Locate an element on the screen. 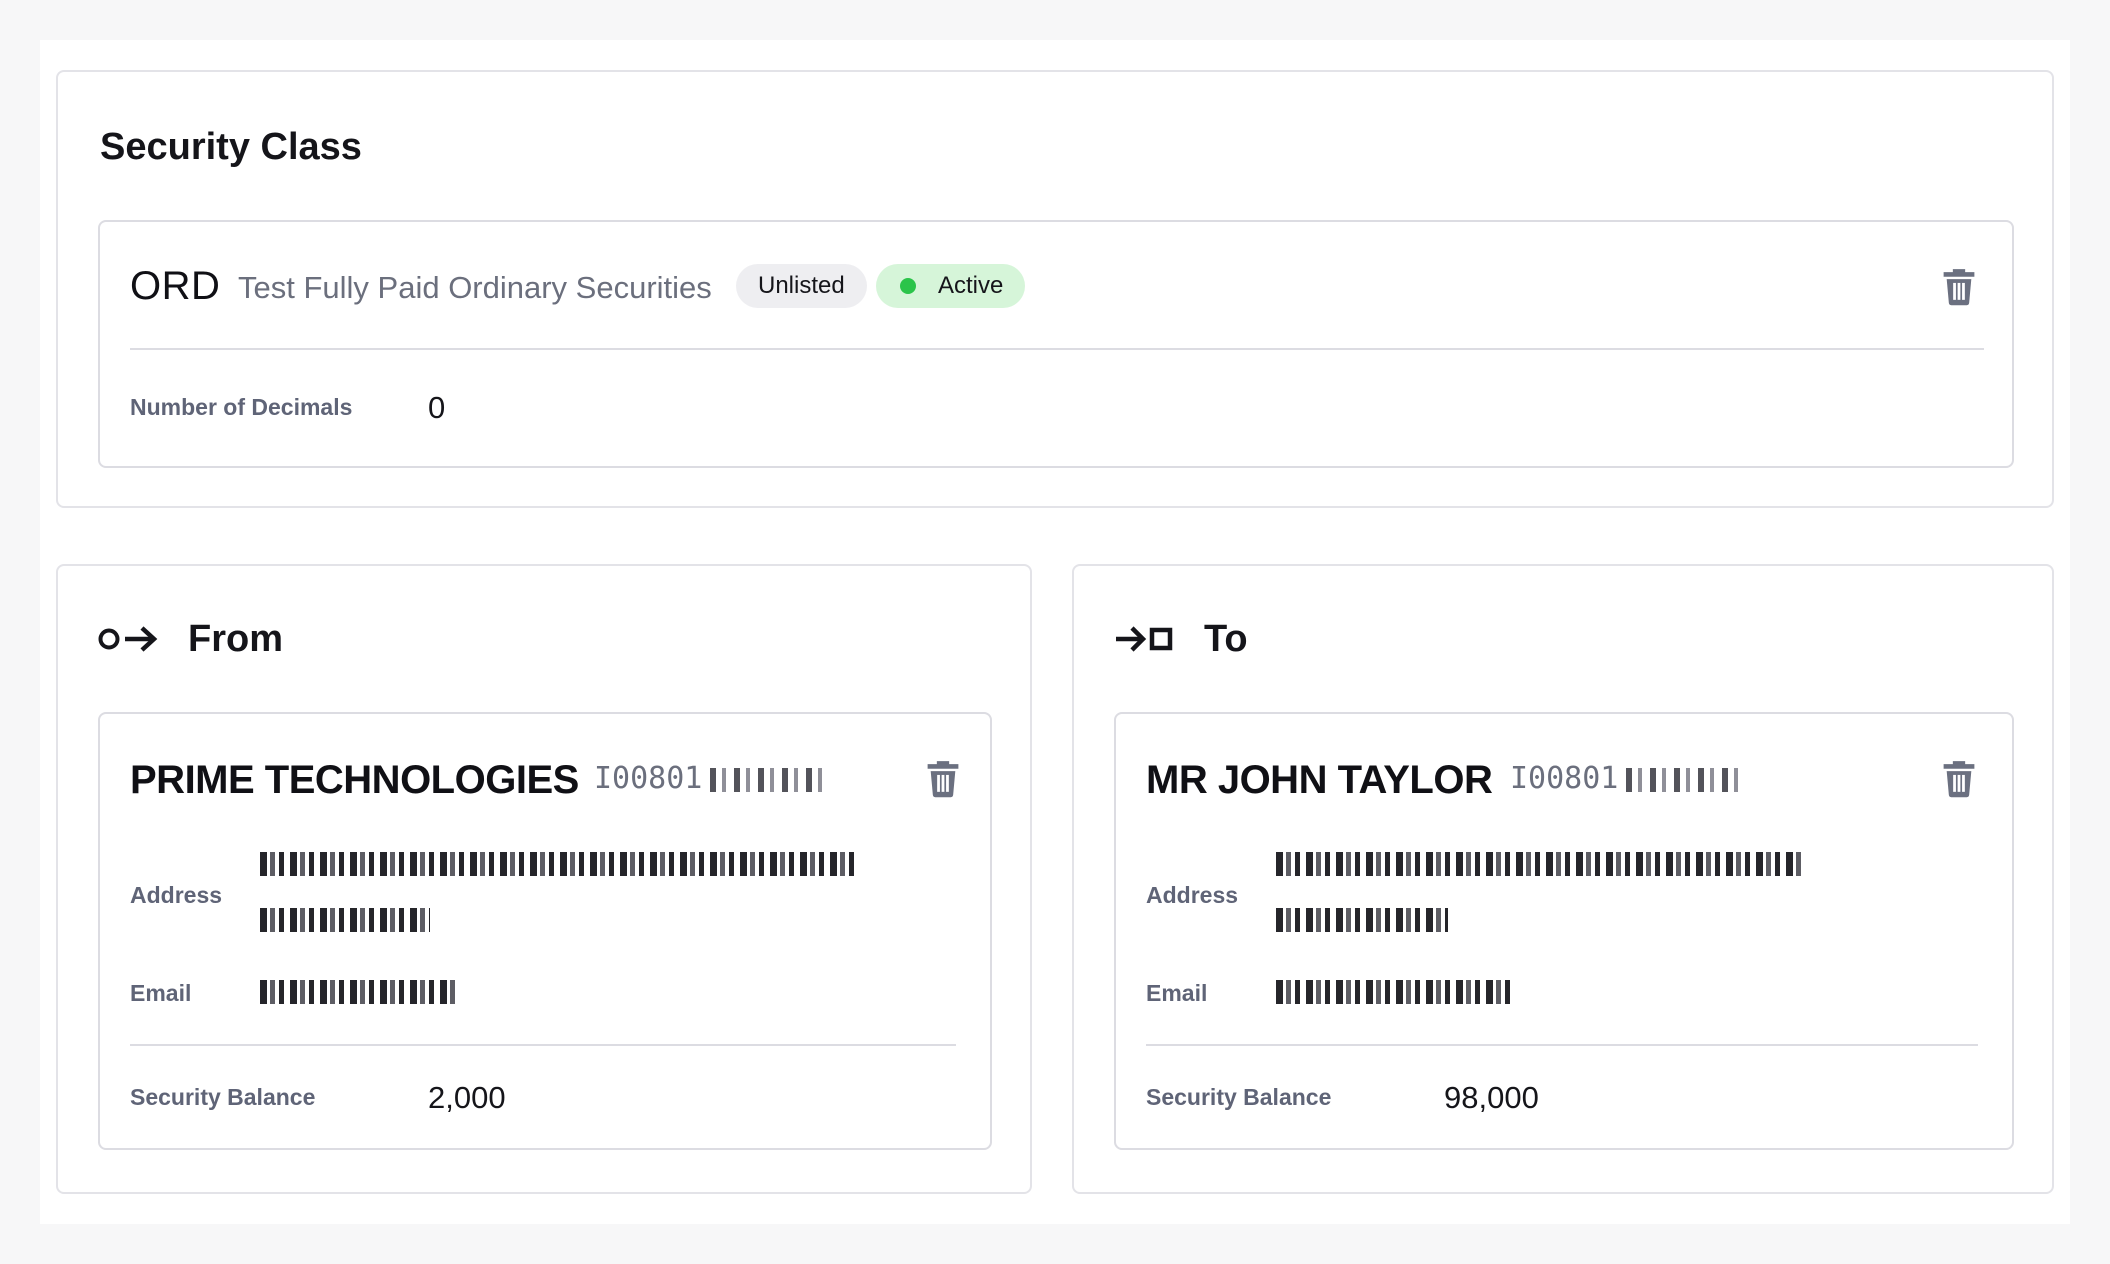 The image size is (2110, 1264). card-divider is located at coordinates (1057, 349).